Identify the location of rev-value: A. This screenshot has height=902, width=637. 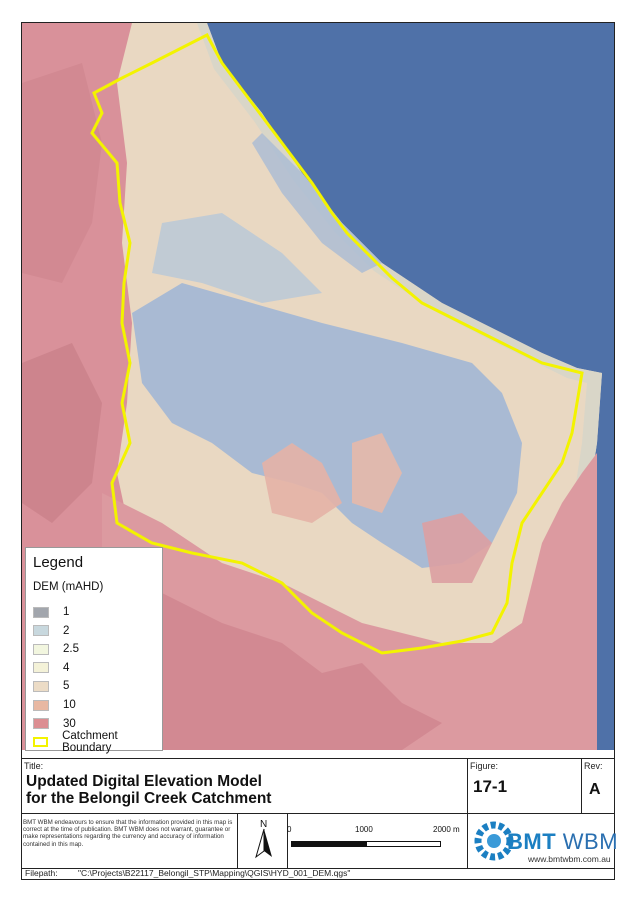
(595, 789).